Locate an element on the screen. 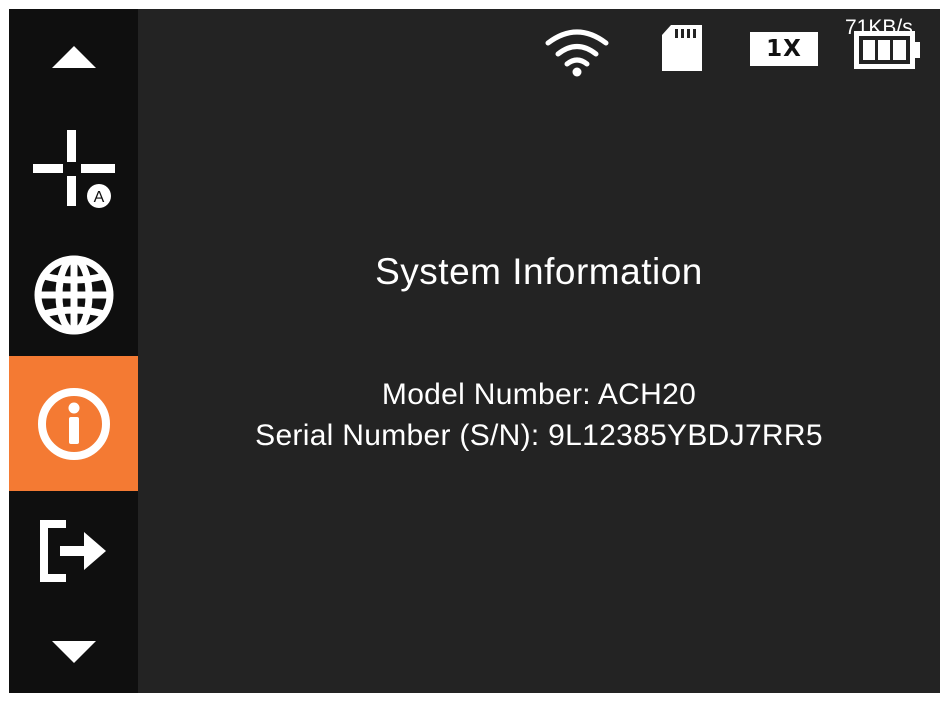  sidebar-item-exit is located at coordinates (73, 551).